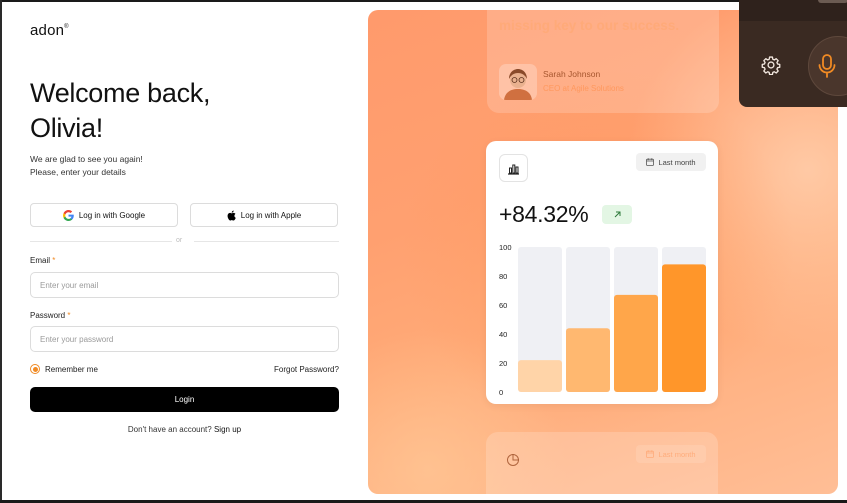 The image size is (847, 503). I want to click on y-tick-label: 80, so click(503, 276).